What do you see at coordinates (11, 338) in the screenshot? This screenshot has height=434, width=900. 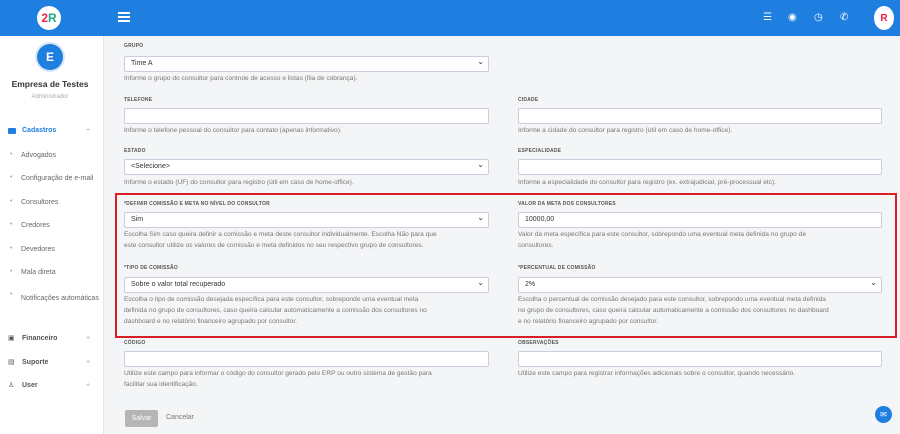 I see `money-icon: ▣` at bounding box center [11, 338].